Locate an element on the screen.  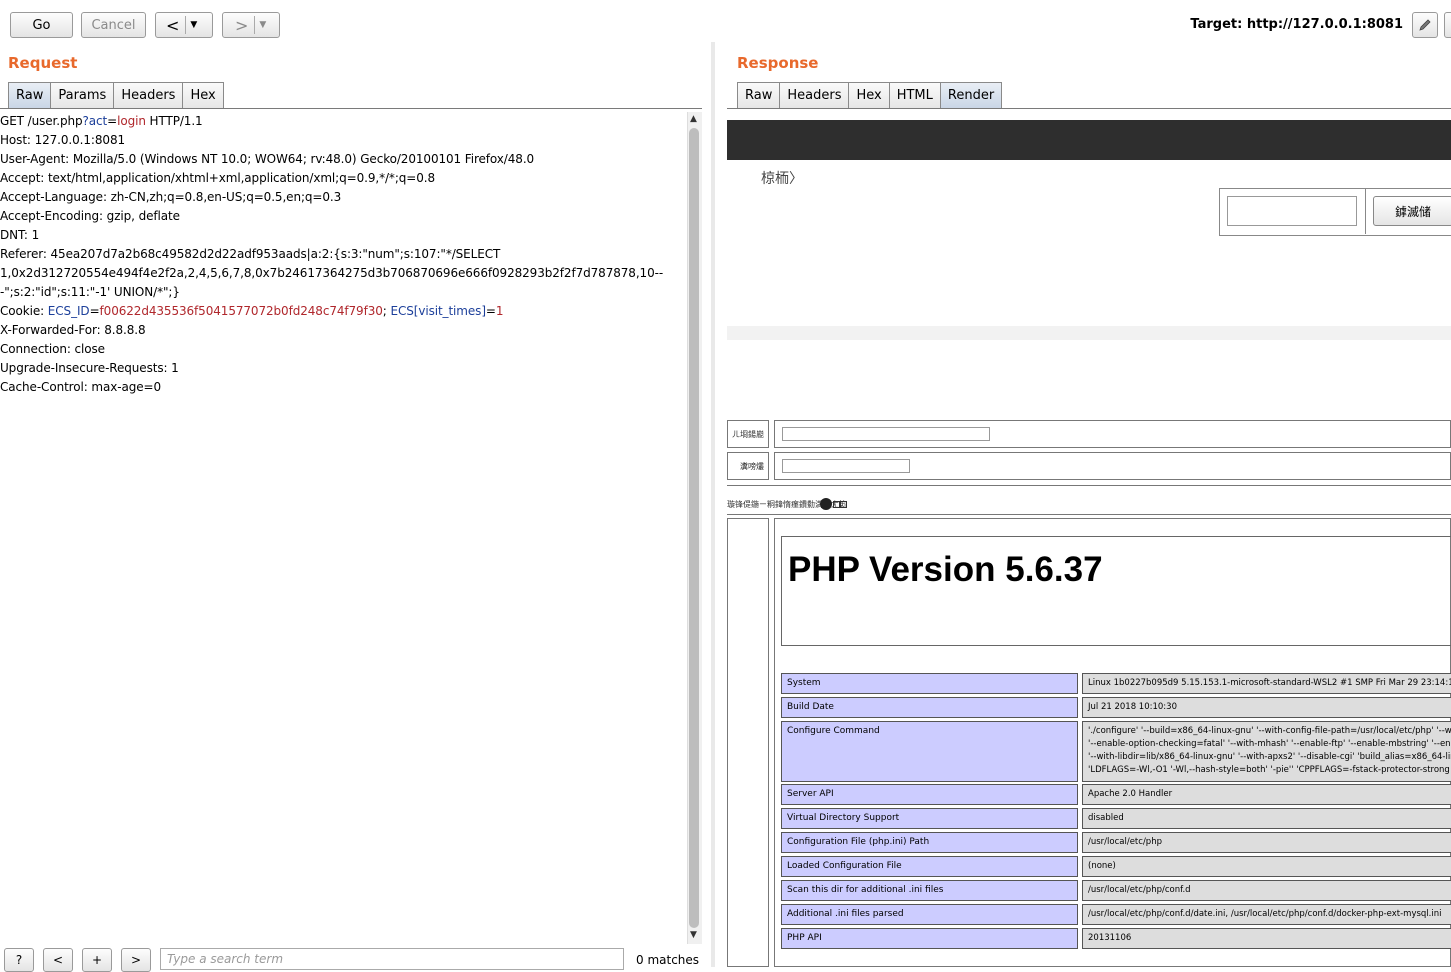
phpinfo-row: PHP API 20131106 is located at coordinates (1116, 938).